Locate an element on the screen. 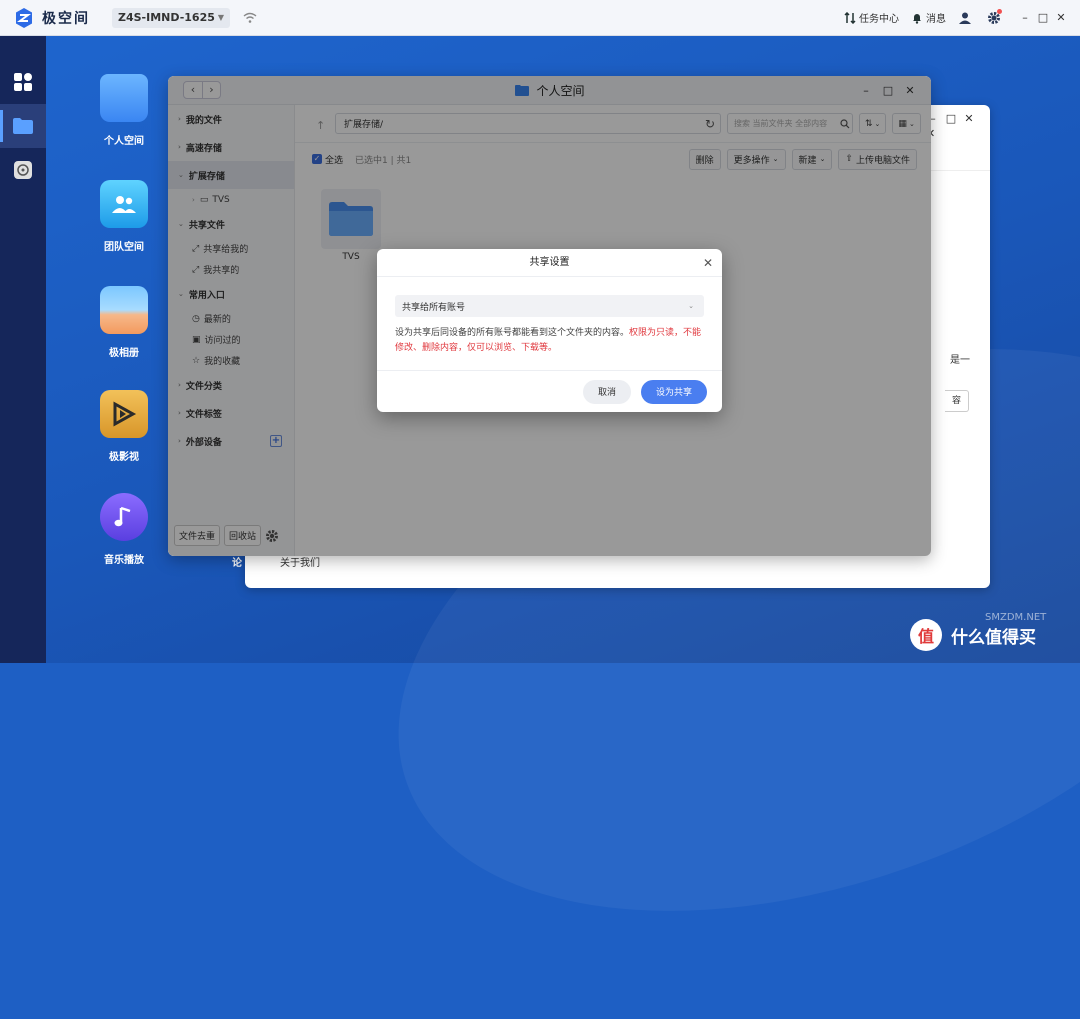 This screenshot has height=1019, width=1080. cancel-label: 取消 is located at coordinates (606, 393).